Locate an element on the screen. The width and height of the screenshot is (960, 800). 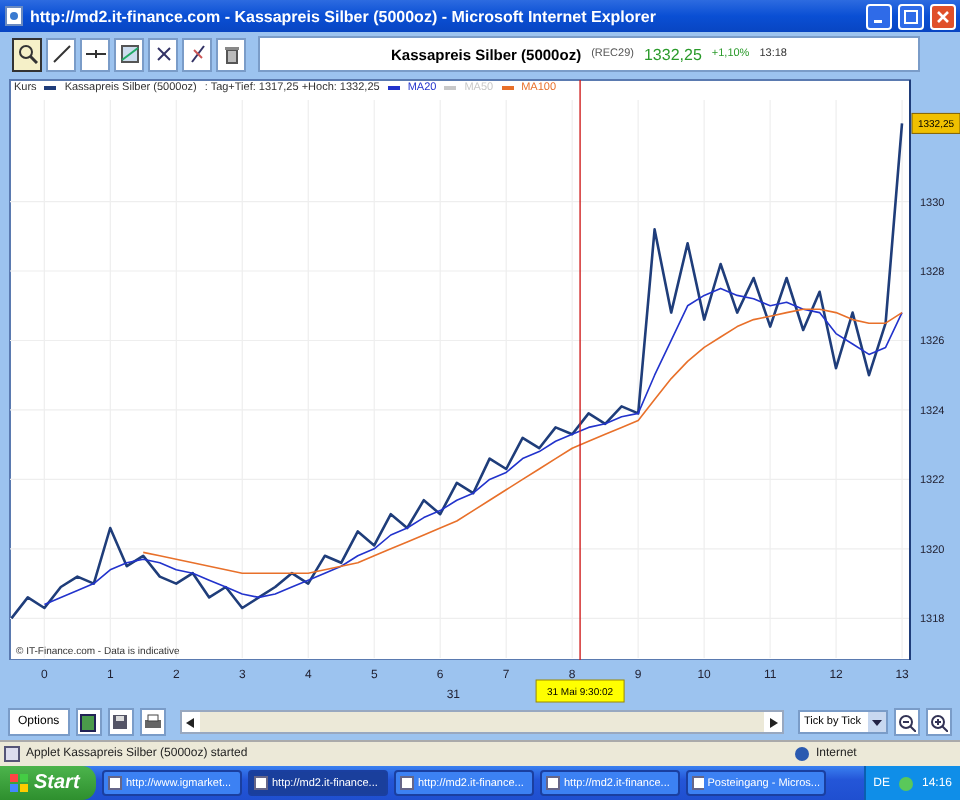
export-button is located at coordinates (88, 722).